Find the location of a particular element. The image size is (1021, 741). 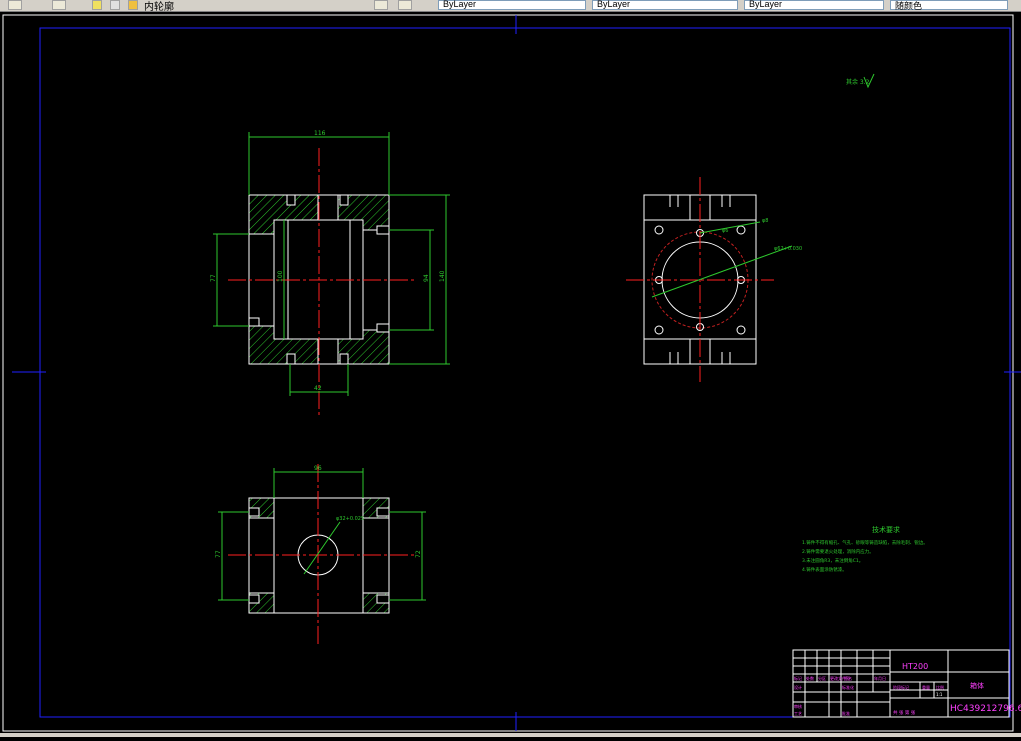

svg-text: 阶段标记 is located at coordinates (901, 687).